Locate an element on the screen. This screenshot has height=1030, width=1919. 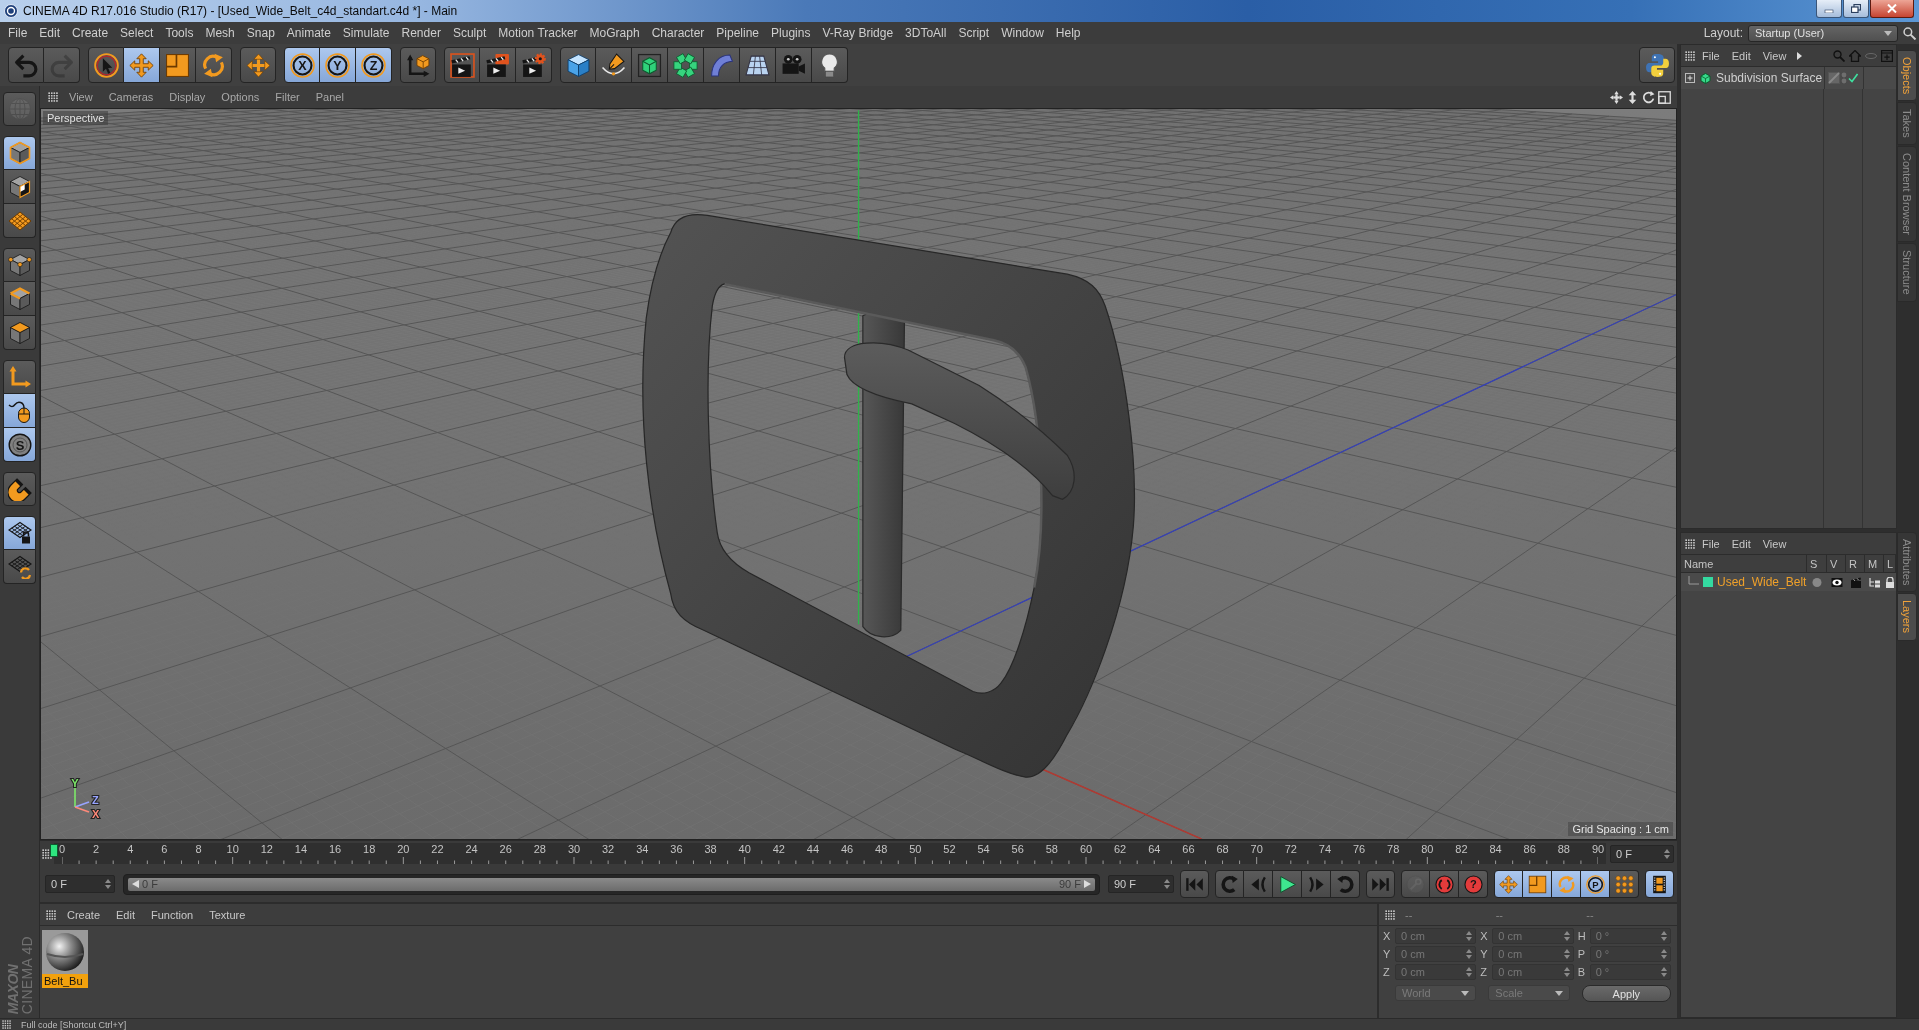
go-to-end-button is located at coordinates (1380, 884).